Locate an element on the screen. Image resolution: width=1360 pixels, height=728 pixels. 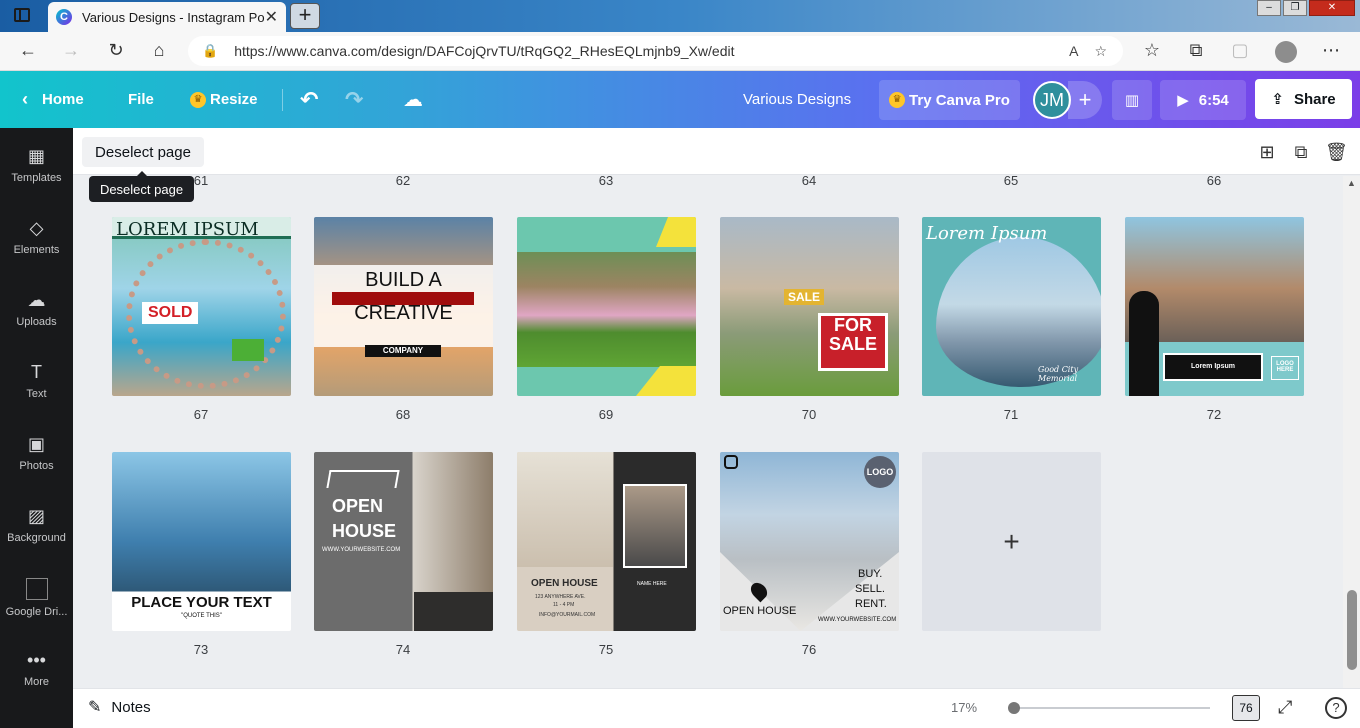
logo-placeholder: LOGO HERE is located at coordinates (1285, 368).